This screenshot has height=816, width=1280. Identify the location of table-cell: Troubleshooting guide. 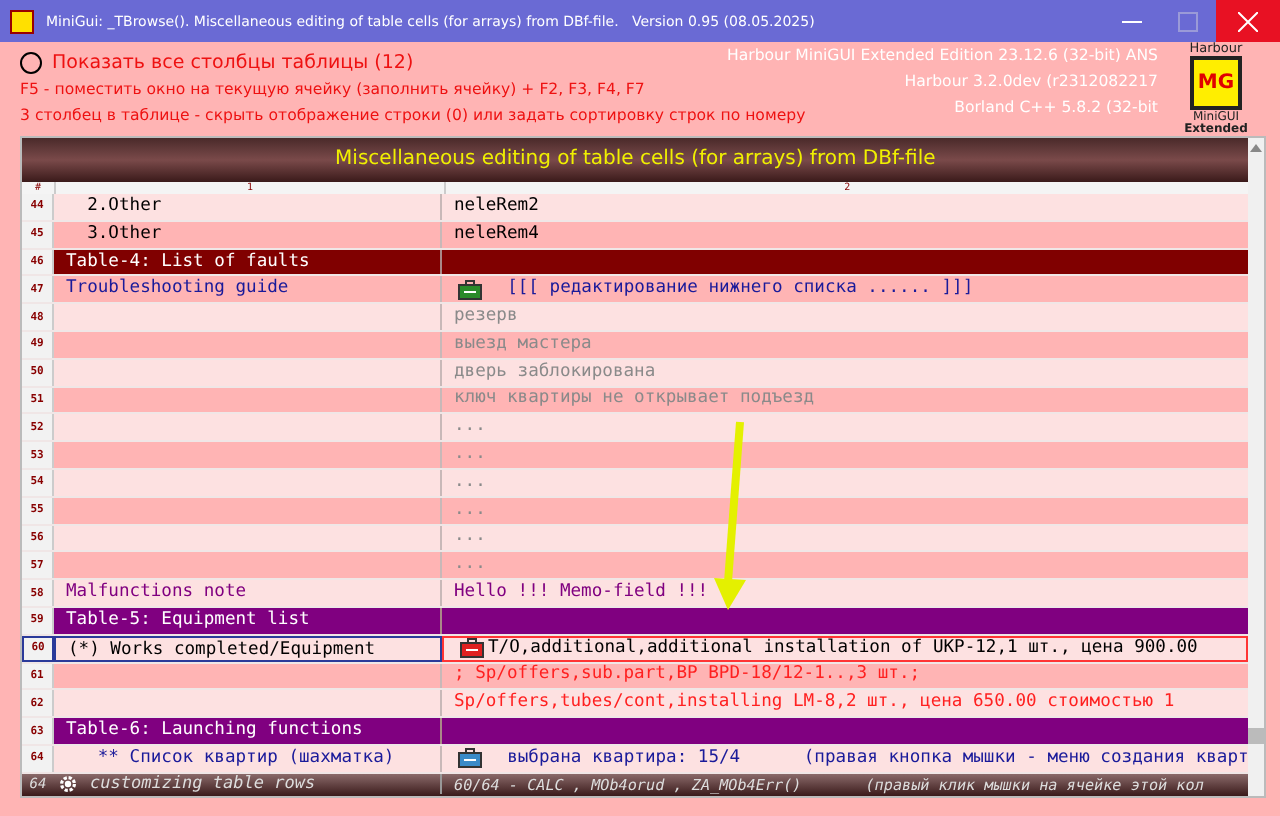
(248, 289).